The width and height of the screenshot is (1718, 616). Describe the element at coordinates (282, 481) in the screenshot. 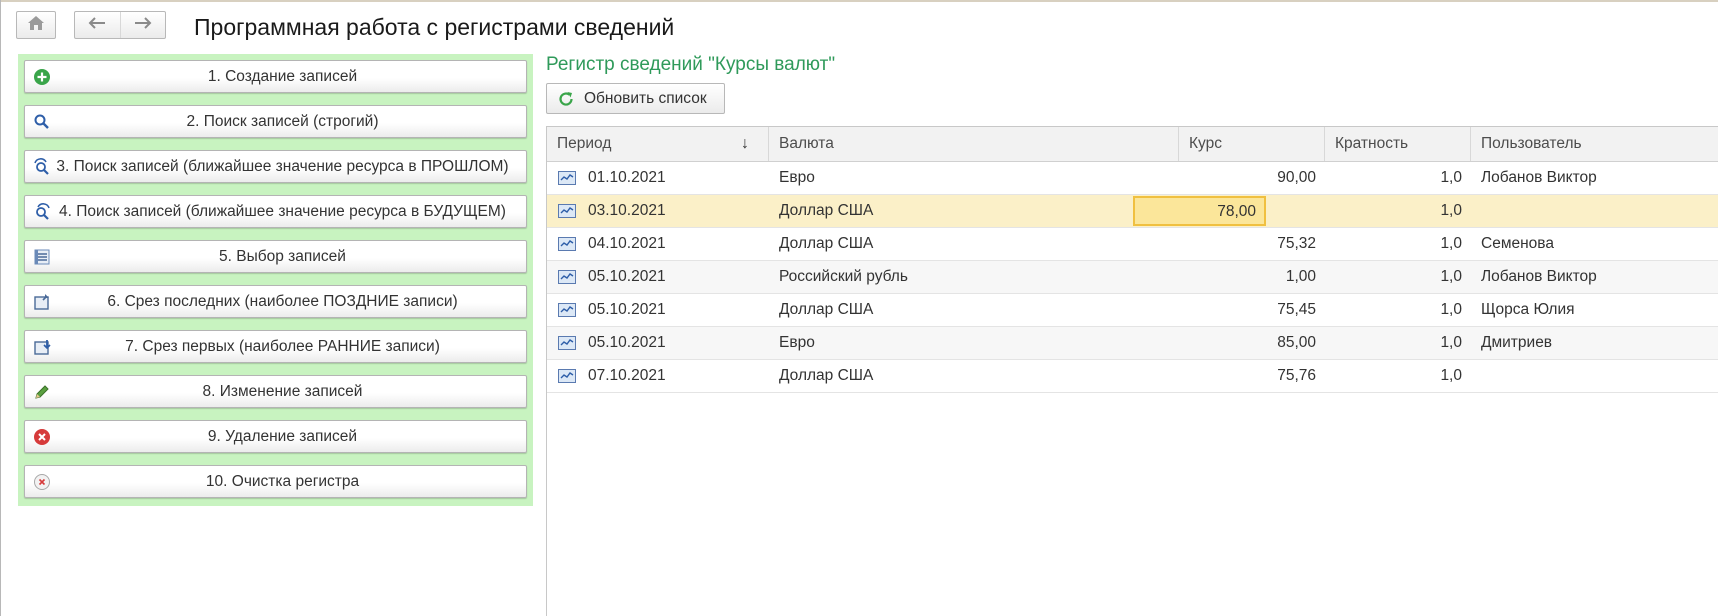

I see `clear-register-label: 10. Очистка регистра` at that location.